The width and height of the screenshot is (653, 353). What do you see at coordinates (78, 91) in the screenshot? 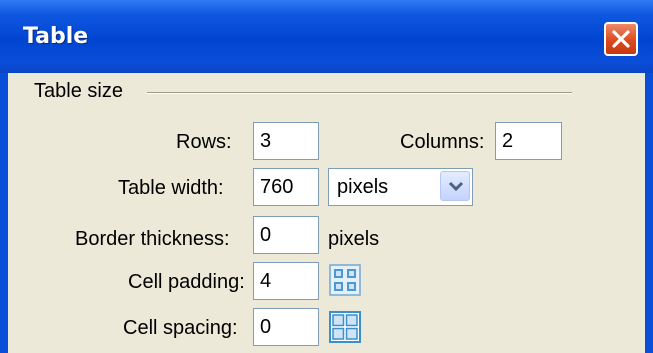
I see `table-size-group-label: Table size` at bounding box center [78, 91].